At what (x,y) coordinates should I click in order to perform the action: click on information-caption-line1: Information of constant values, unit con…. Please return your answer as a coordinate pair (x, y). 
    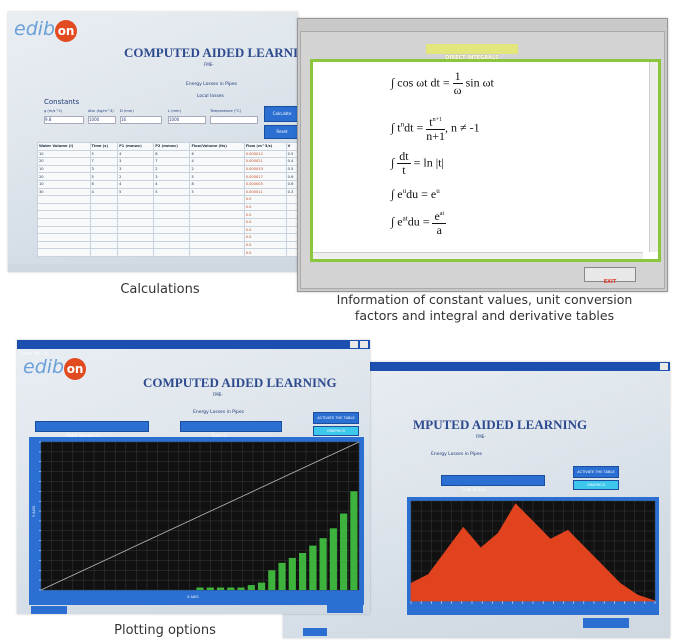
    Looking at the image, I should click on (484, 299).